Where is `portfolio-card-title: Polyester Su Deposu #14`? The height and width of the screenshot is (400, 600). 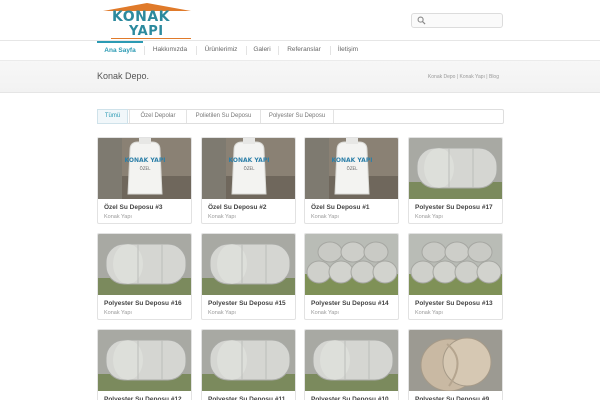
portfolio-card-title: Polyester Su Deposu #14 is located at coordinates (353, 303).